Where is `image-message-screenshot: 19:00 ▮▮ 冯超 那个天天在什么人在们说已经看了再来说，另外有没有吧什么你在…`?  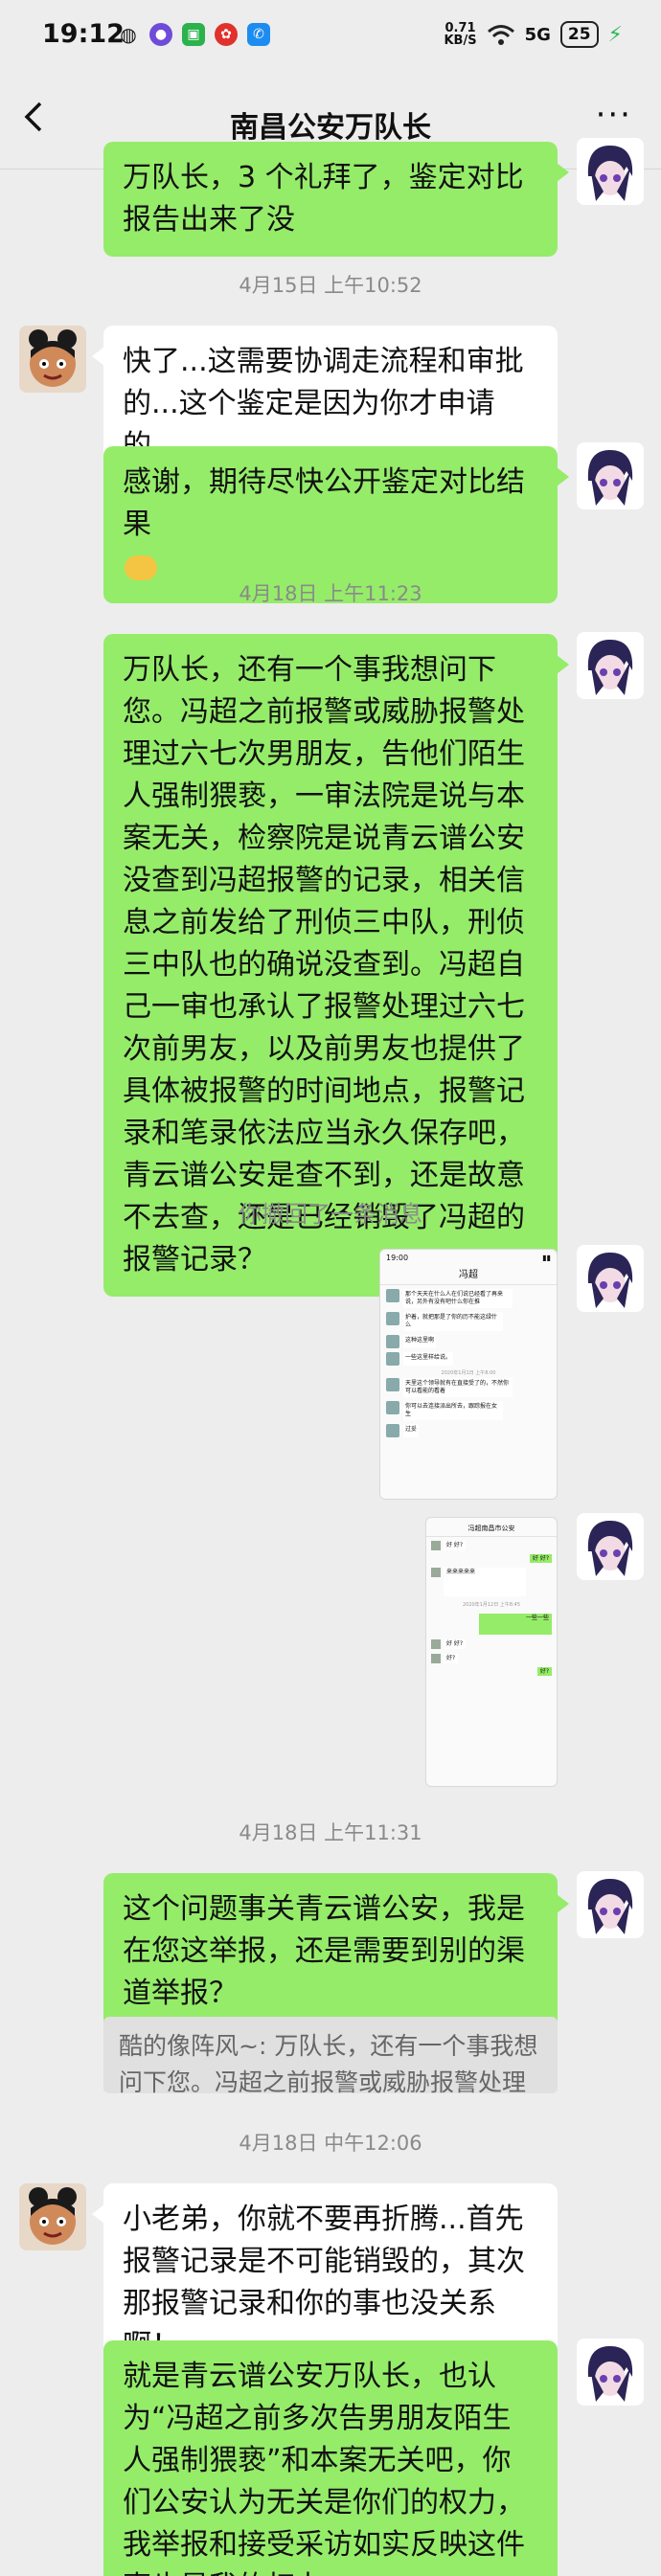 image-message-screenshot: 19:00 ▮▮ 冯超 那个天天在什么人在们说已经看了再来说，另外有没有吧什么你在… is located at coordinates (468, 1374).